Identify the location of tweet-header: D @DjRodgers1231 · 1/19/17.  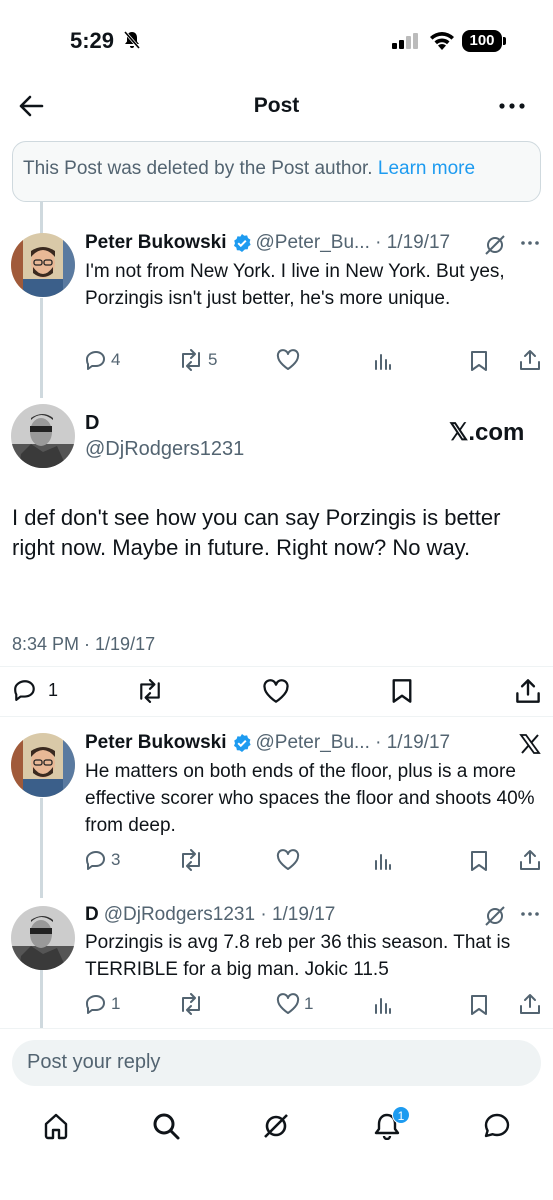
(210, 915).